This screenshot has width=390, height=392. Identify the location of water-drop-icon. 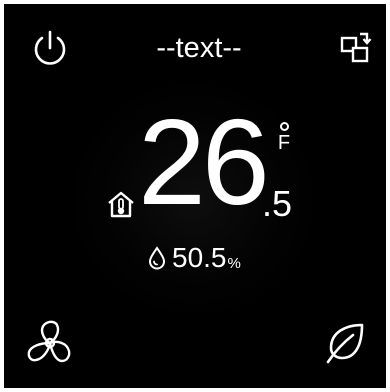
(157, 258).